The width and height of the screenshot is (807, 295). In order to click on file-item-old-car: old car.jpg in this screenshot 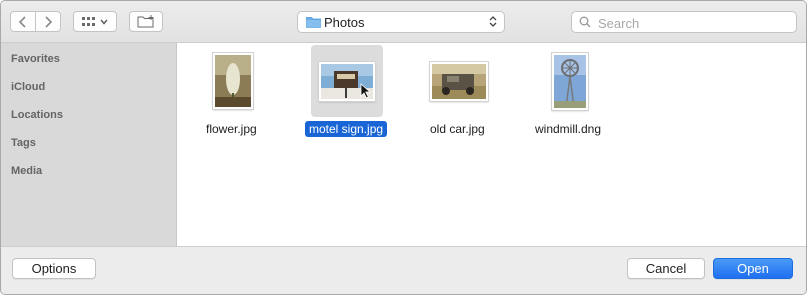, I will do `click(470, 93)`.